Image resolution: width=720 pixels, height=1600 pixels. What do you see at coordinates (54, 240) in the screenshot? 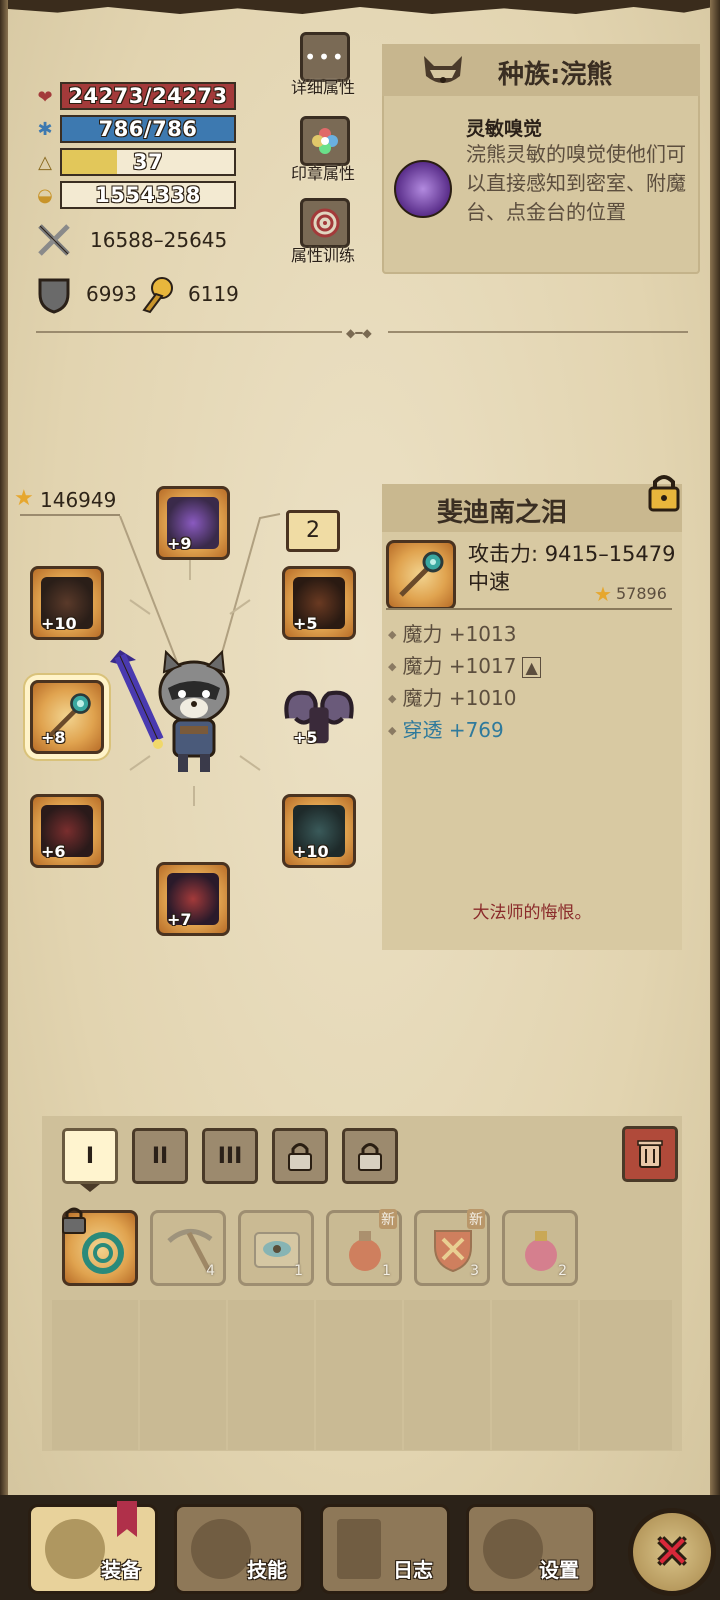
I see `swords-icon` at bounding box center [54, 240].